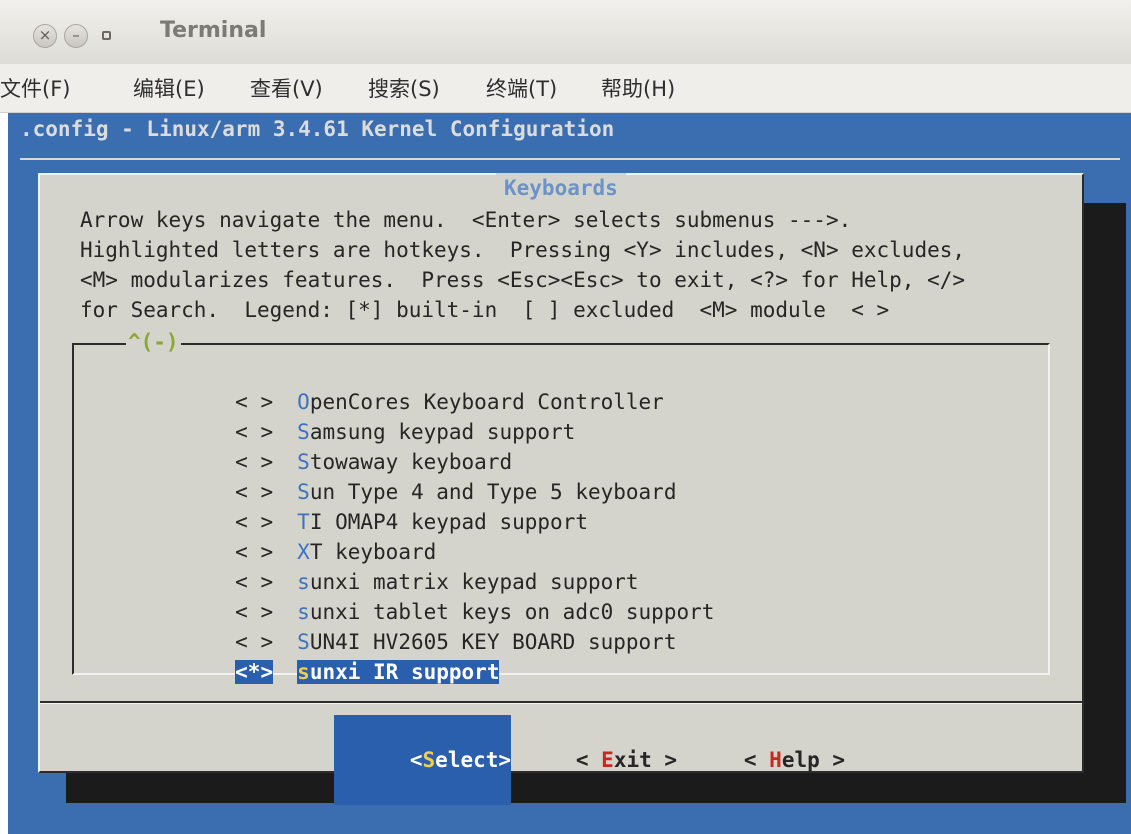  What do you see at coordinates (35, 88) in the screenshot?
I see `menu-file: 文件(F)` at bounding box center [35, 88].